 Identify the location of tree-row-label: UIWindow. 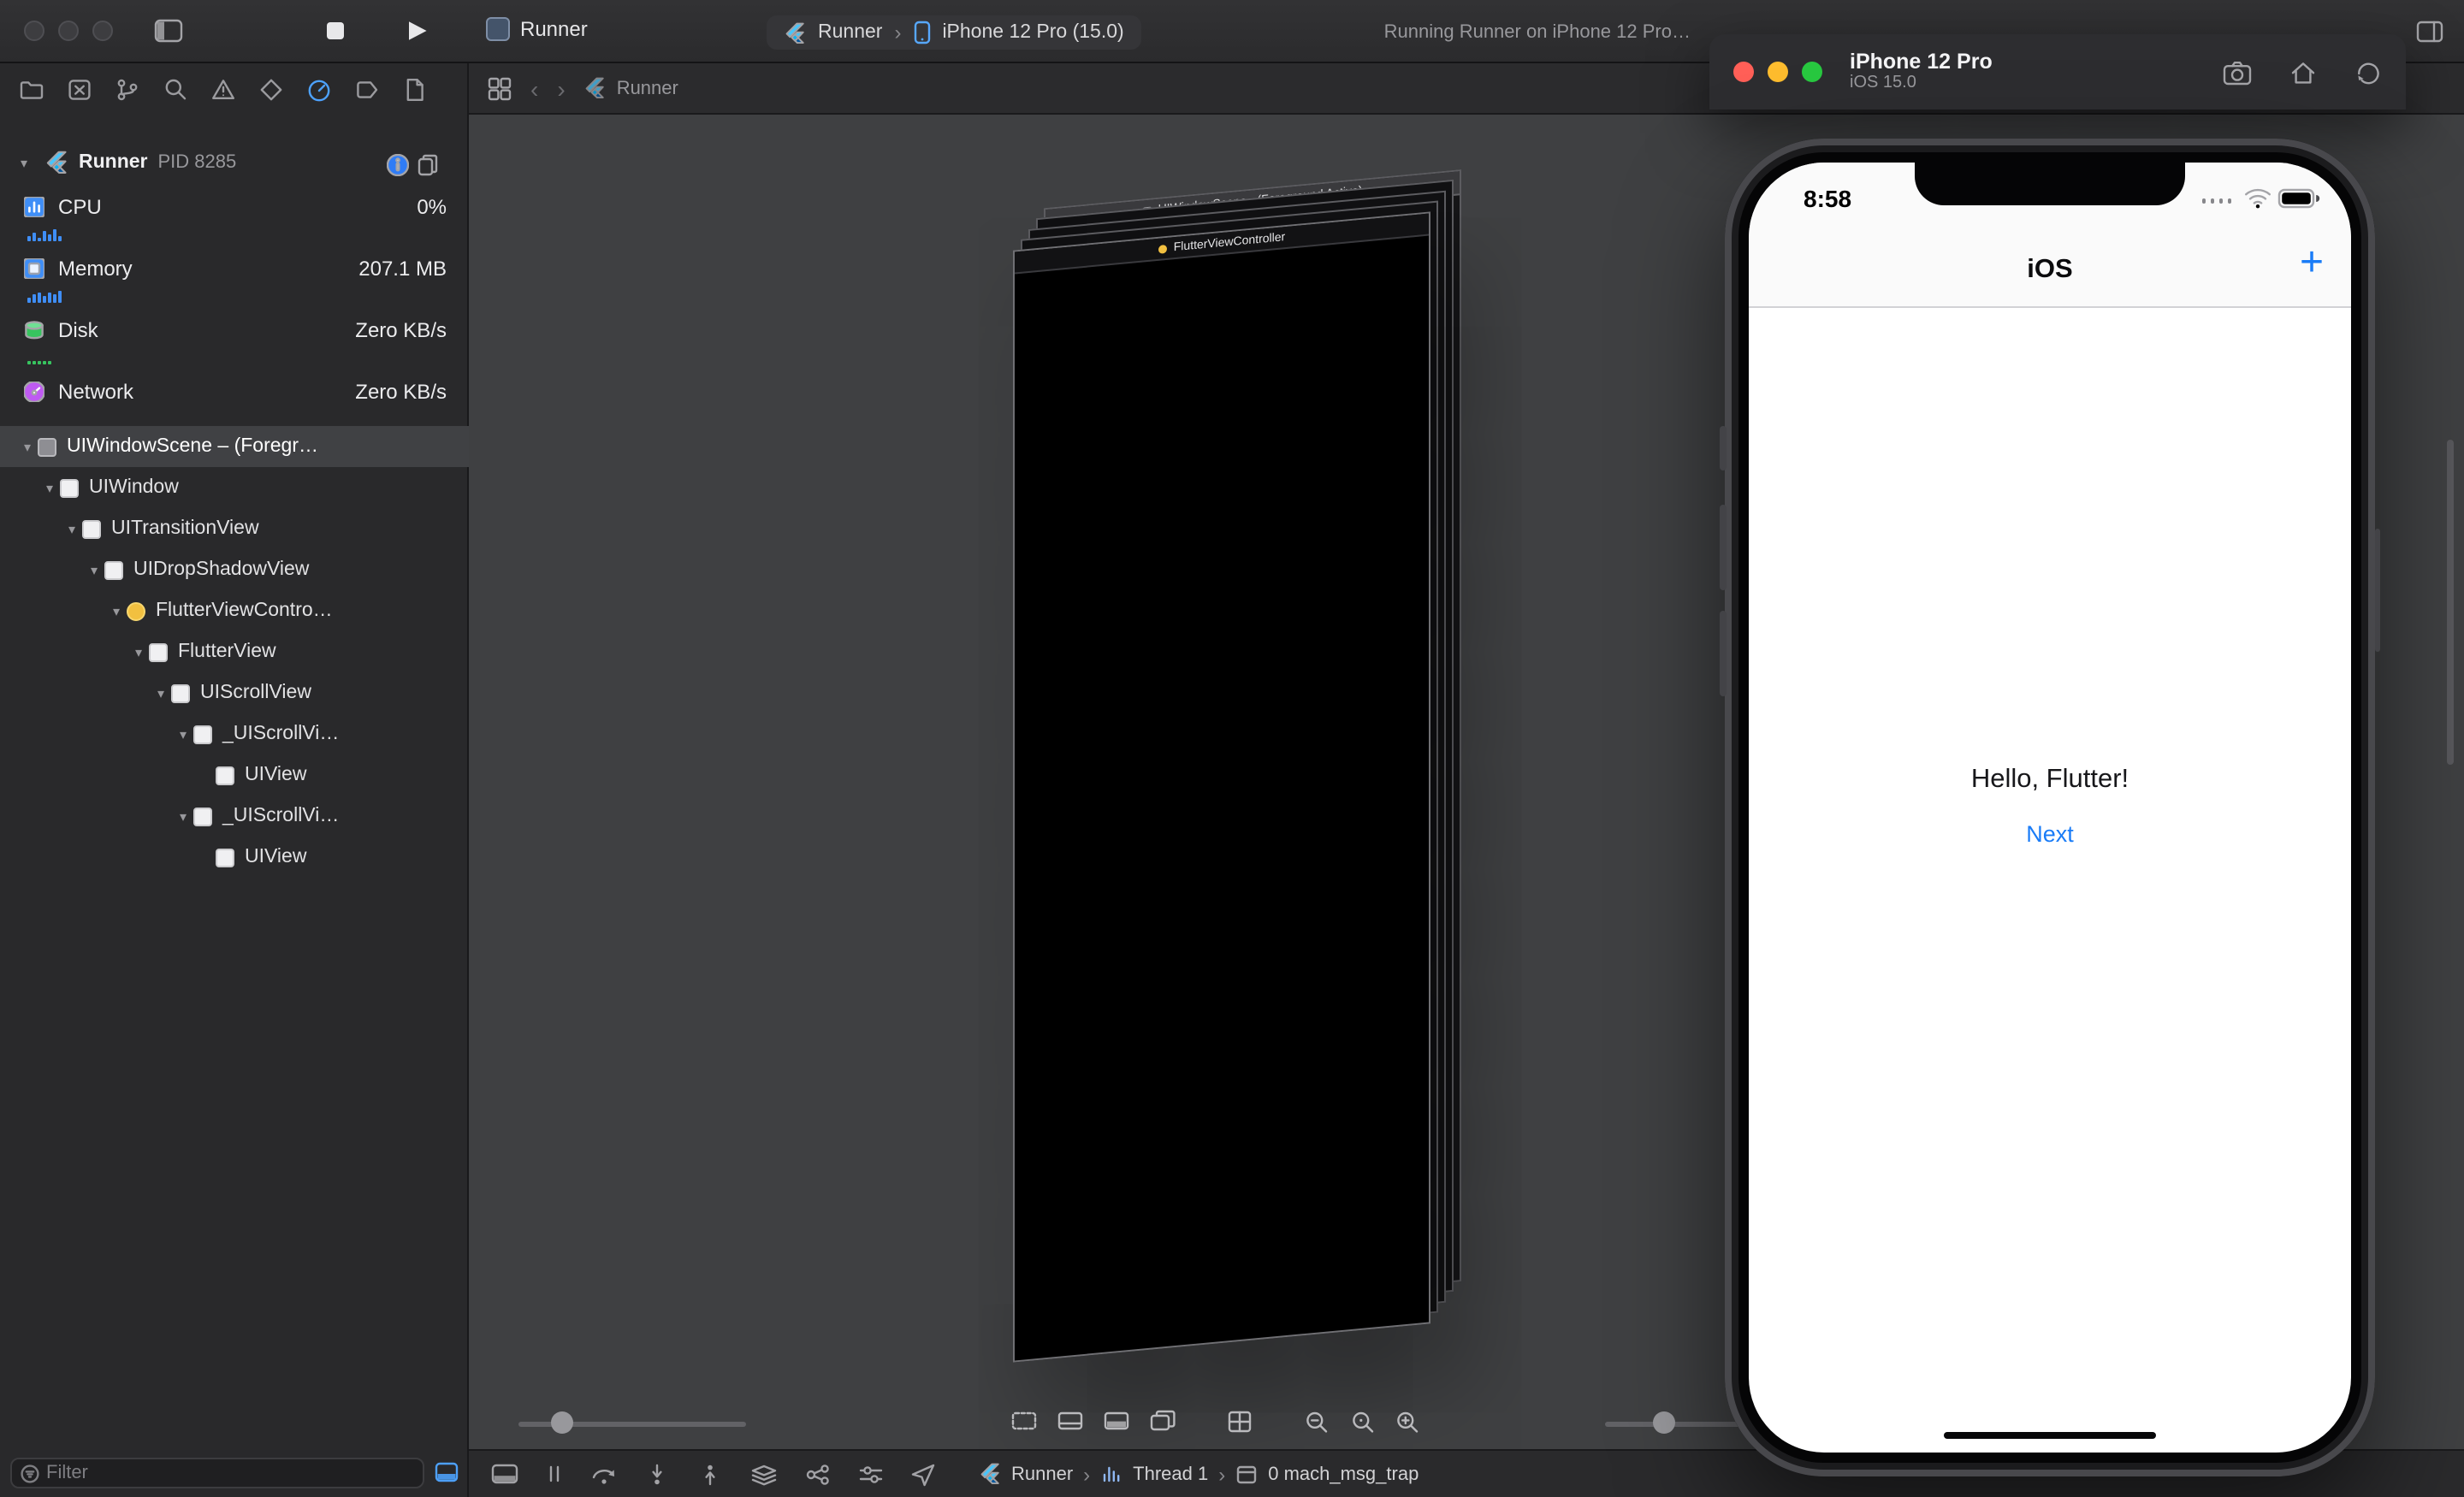
(134, 487).